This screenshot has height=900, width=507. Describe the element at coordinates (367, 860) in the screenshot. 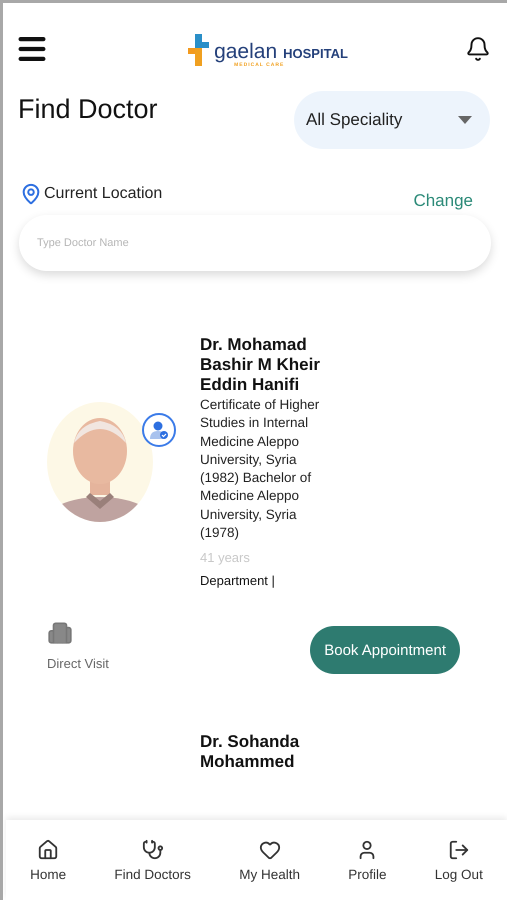

I see `nav-item: Profile` at that location.